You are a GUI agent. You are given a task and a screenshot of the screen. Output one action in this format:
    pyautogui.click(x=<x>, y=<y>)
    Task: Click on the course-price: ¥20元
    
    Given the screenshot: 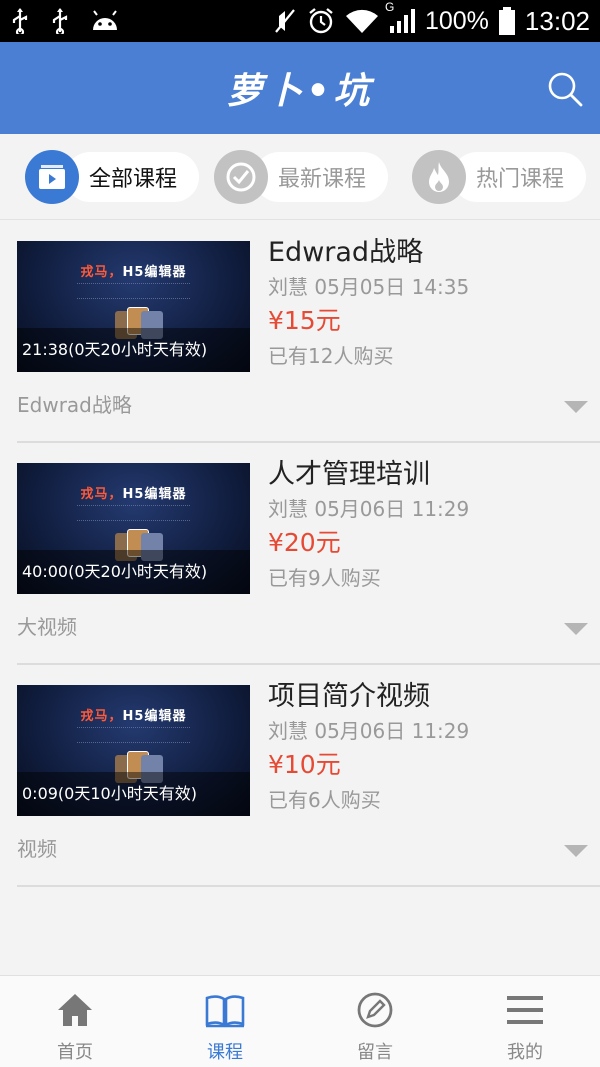 What is the action you would take?
    pyautogui.click(x=304, y=542)
    